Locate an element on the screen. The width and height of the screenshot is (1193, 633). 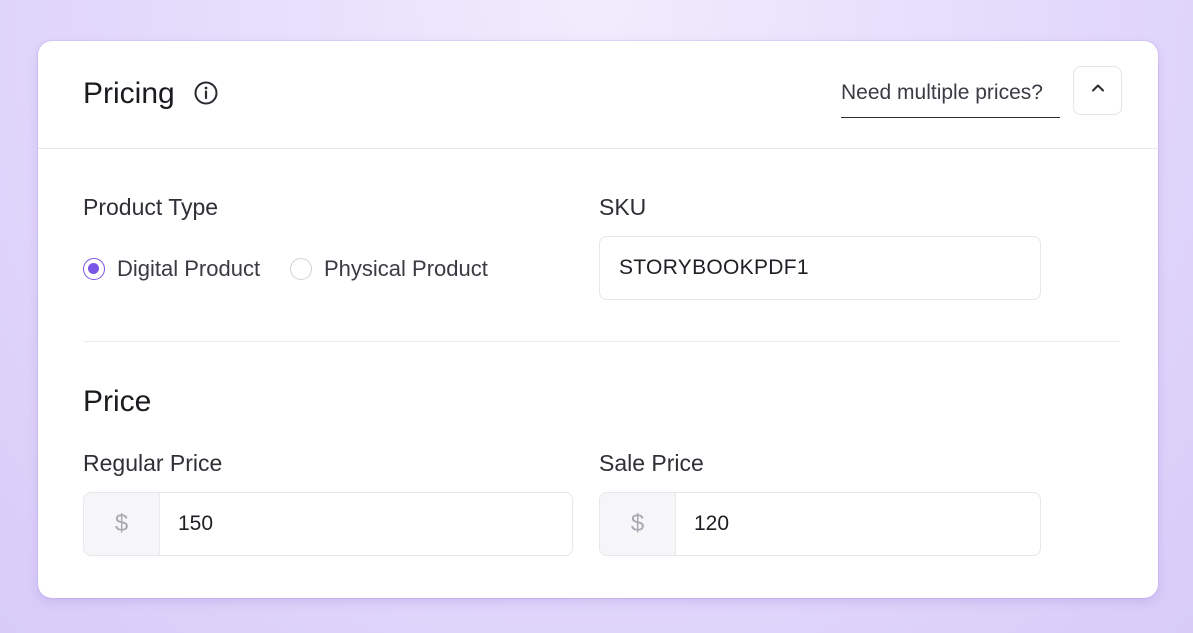
radio-digital-product: Digital Product is located at coordinates (171, 269).